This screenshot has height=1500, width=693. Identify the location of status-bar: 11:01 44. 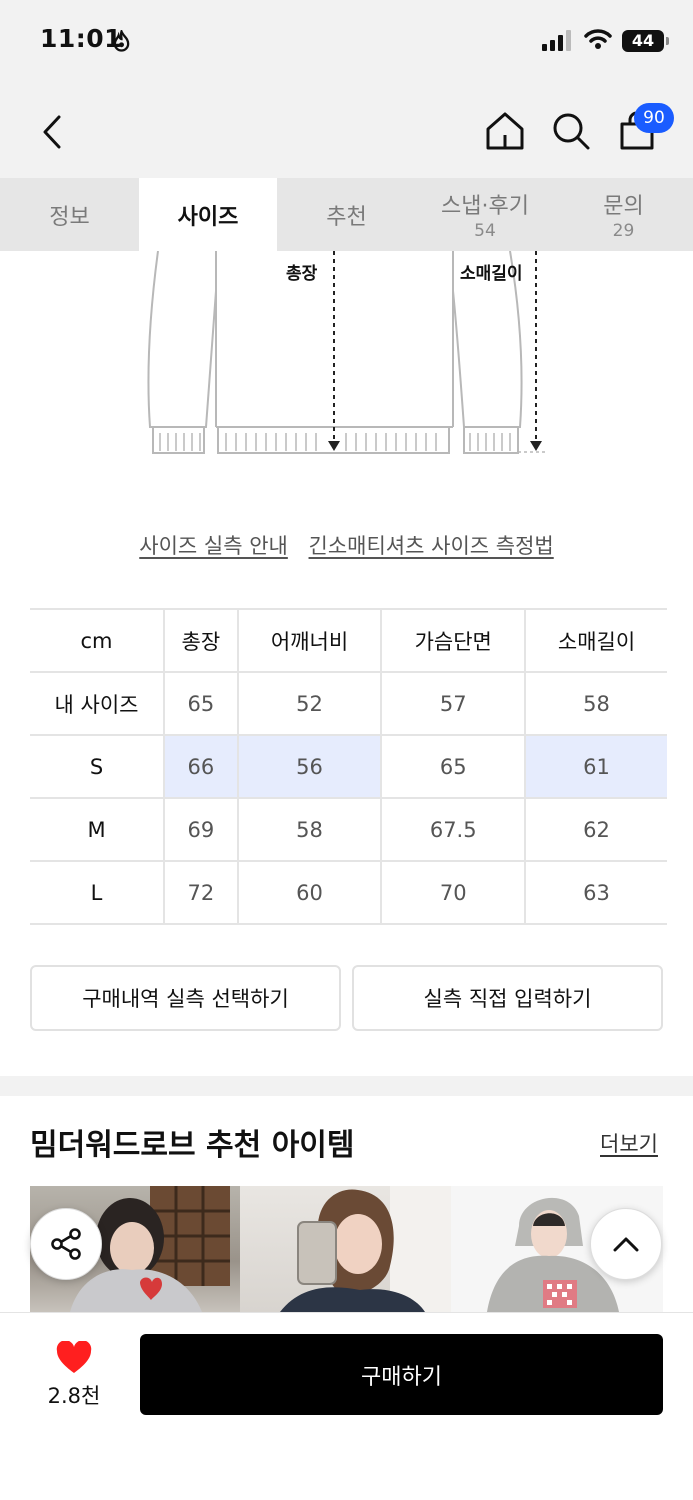
(346, 44).